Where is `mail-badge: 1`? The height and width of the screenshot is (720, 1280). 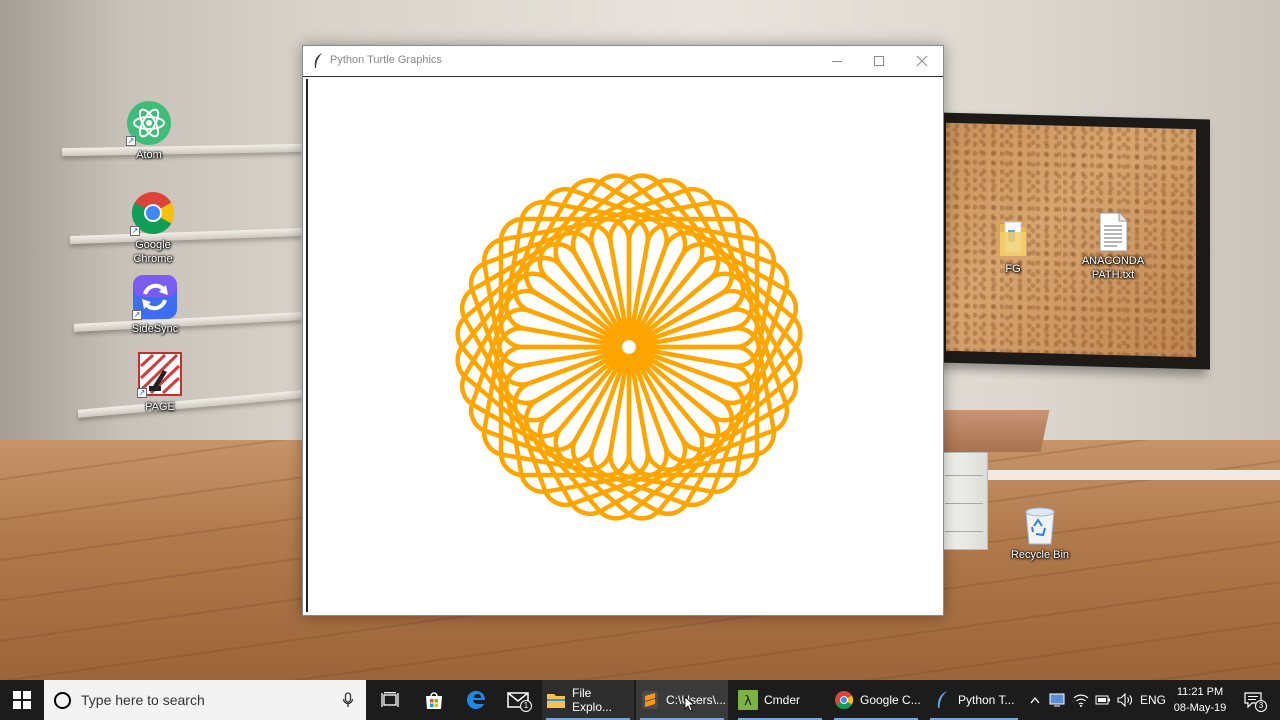 mail-badge: 1 is located at coordinates (526, 706).